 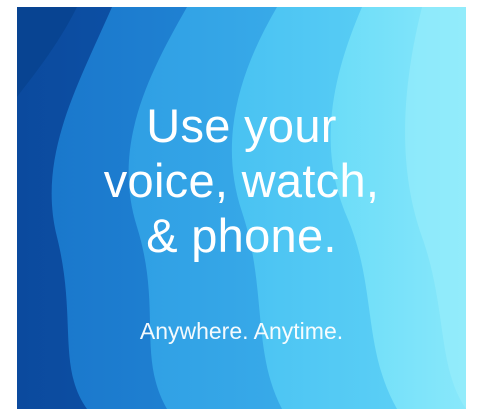 What do you see at coordinates (241, 235) in the screenshot?
I see `headline-line-3: & phone.` at bounding box center [241, 235].